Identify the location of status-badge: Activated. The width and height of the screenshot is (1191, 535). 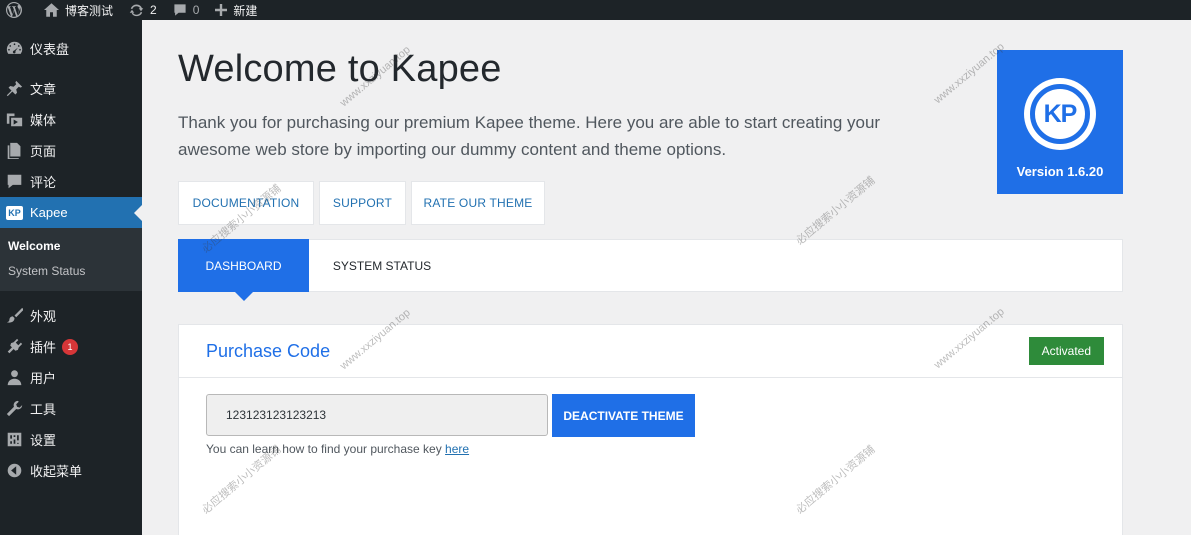
(1066, 351).